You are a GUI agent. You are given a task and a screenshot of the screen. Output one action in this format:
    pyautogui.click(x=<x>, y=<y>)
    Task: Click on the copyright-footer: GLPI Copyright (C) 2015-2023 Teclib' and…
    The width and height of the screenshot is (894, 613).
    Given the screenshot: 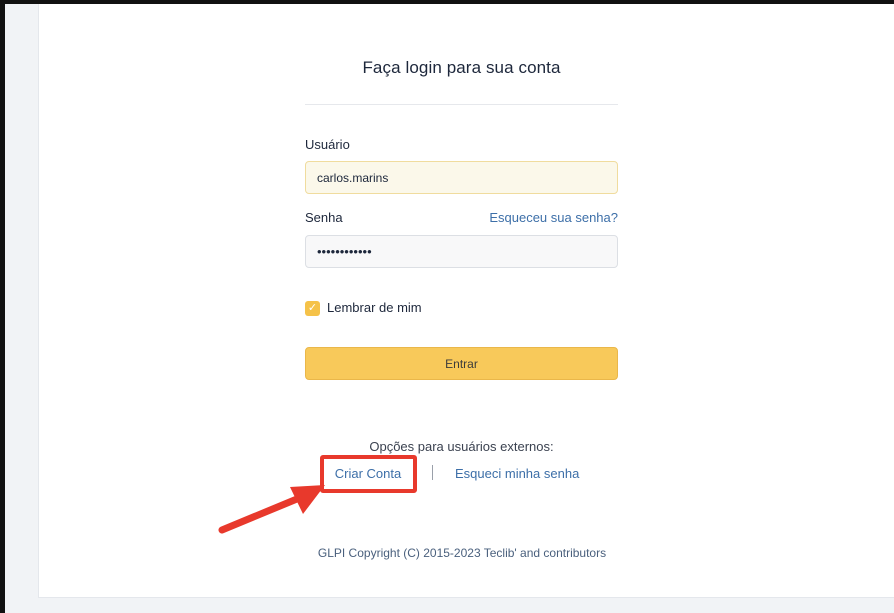 What is the action you would take?
    pyautogui.click(x=462, y=553)
    